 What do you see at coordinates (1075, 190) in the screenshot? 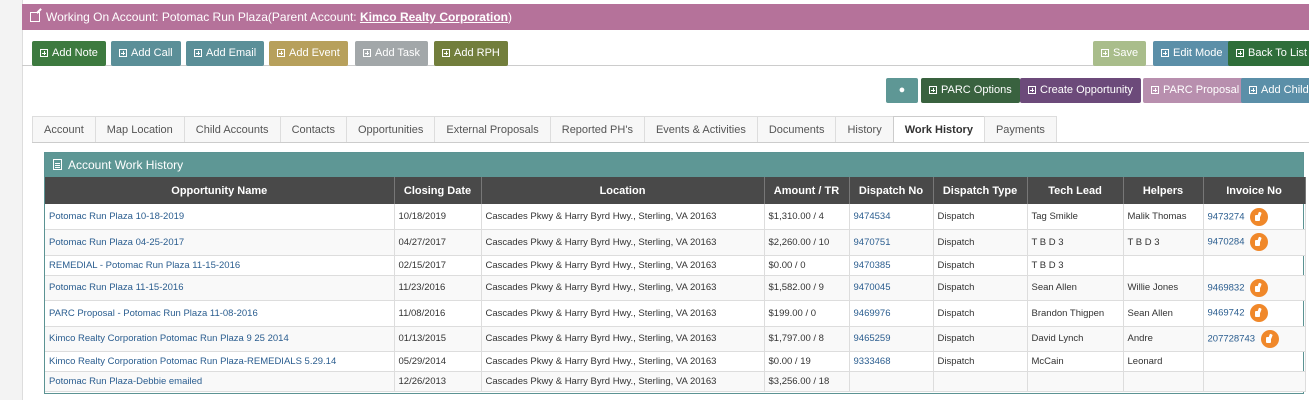
I see `column-header: Tech Lead` at bounding box center [1075, 190].